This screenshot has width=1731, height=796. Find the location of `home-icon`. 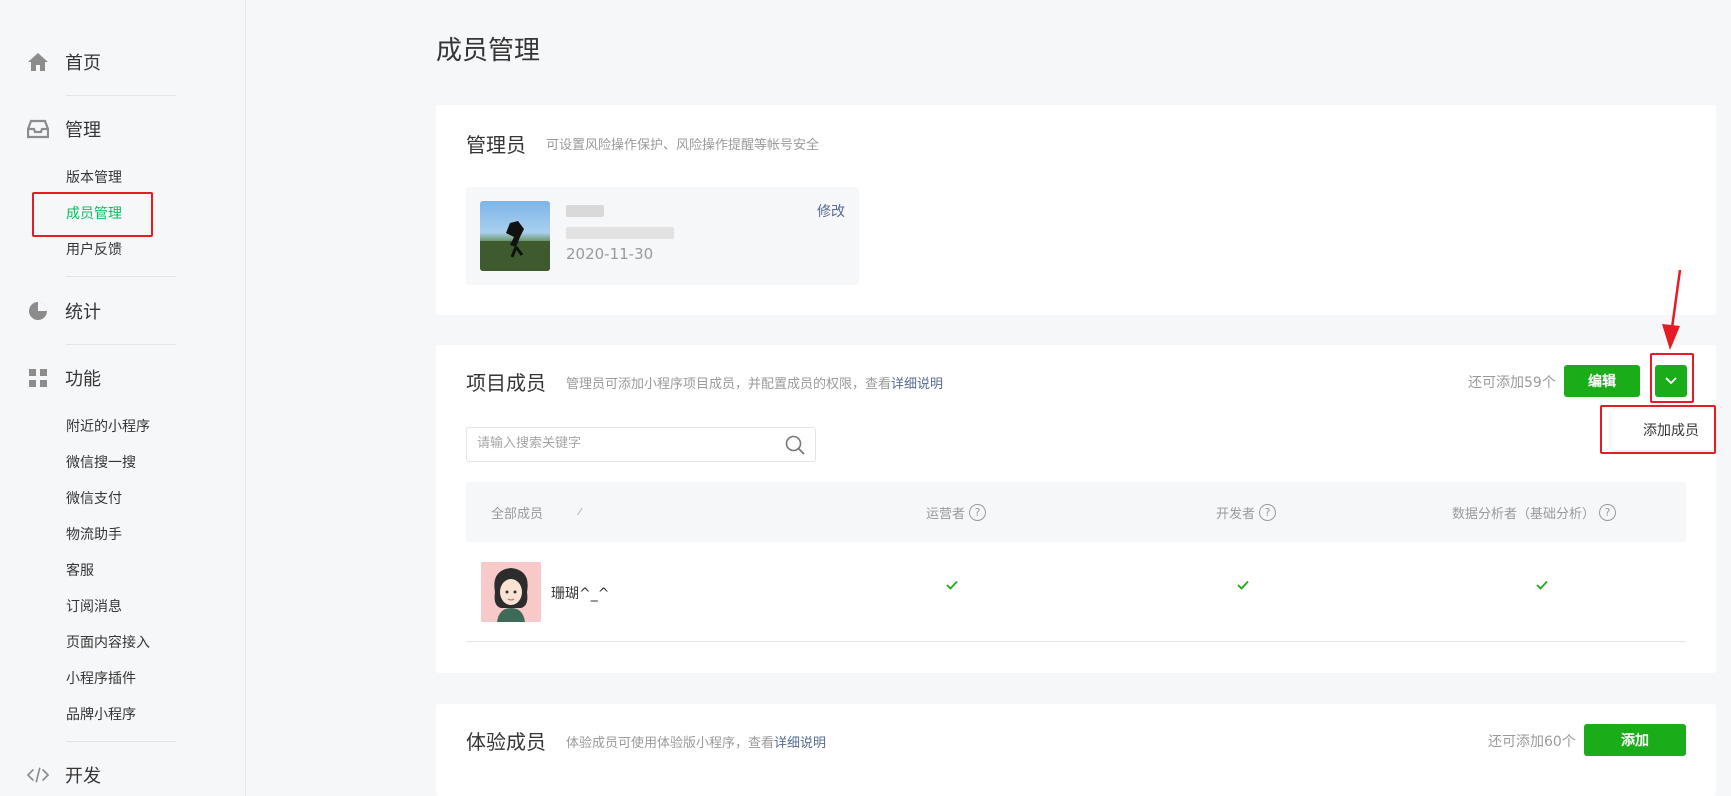

home-icon is located at coordinates (38, 62).